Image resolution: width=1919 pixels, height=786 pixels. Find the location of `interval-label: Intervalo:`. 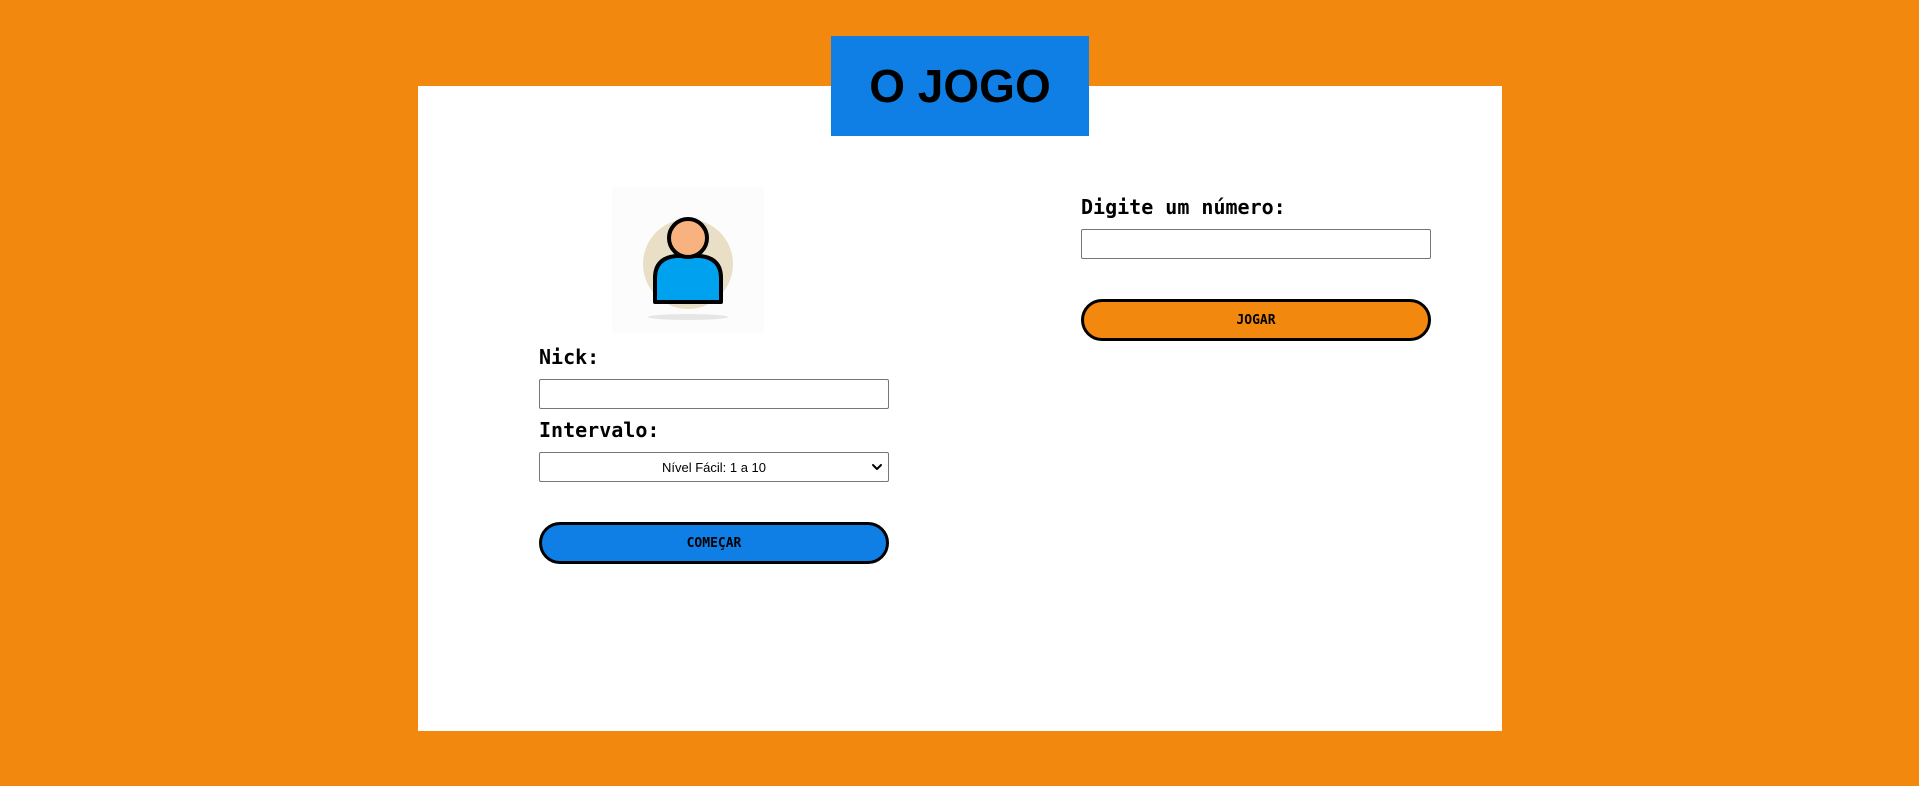

interval-label: Intervalo: is located at coordinates (599, 430).